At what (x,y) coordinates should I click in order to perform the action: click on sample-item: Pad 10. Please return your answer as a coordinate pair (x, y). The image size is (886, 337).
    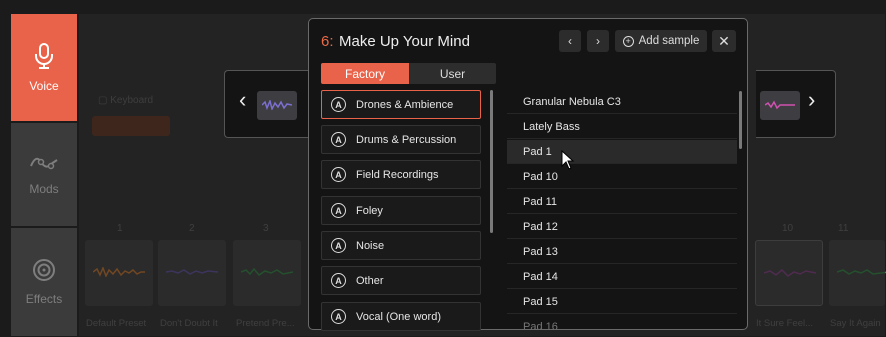
    Looking at the image, I should click on (622, 177).